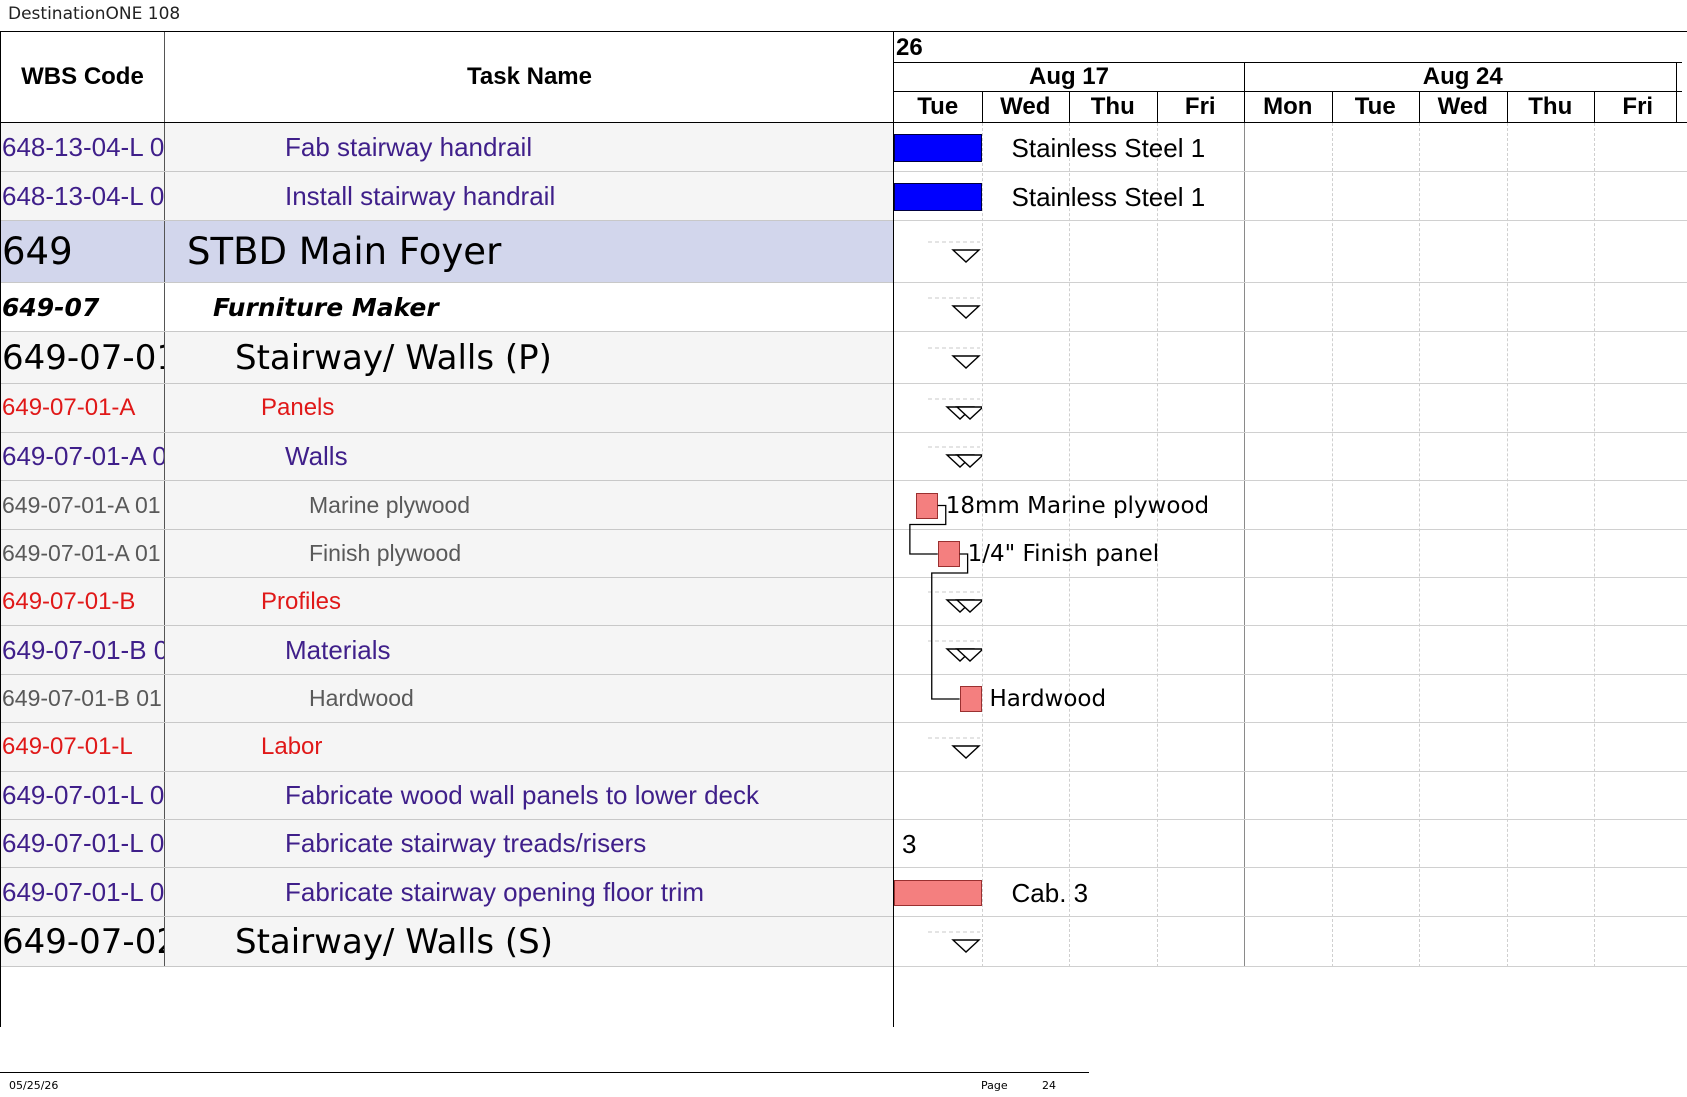  What do you see at coordinates (301, 601) in the screenshot?
I see `task-name-cell: Profiles` at bounding box center [301, 601].